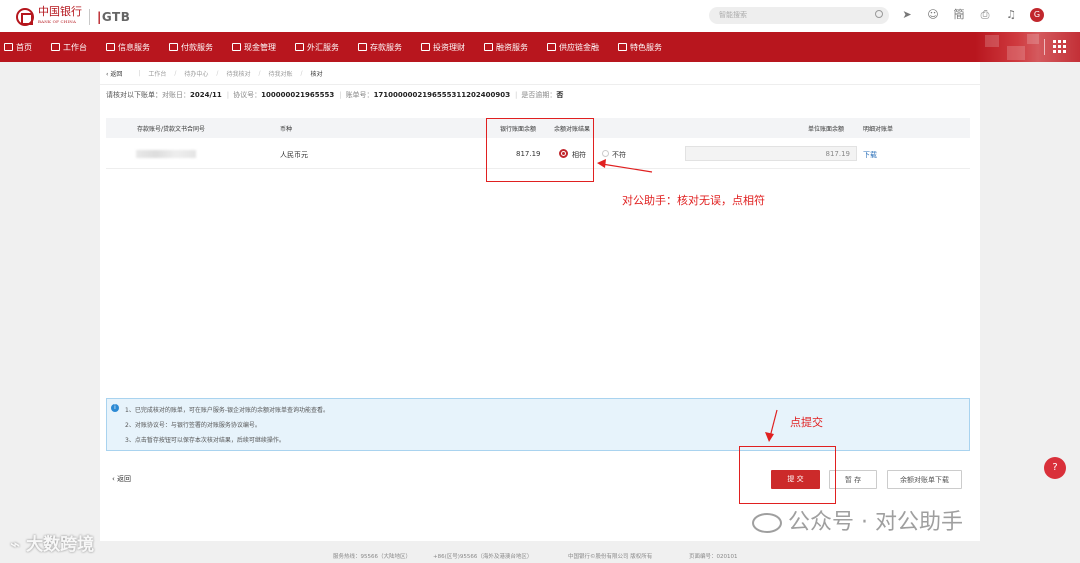 This screenshot has height=563, width=1080. Describe the element at coordinates (640, 47) in the screenshot. I see `nav-special: 特色服务` at that location.